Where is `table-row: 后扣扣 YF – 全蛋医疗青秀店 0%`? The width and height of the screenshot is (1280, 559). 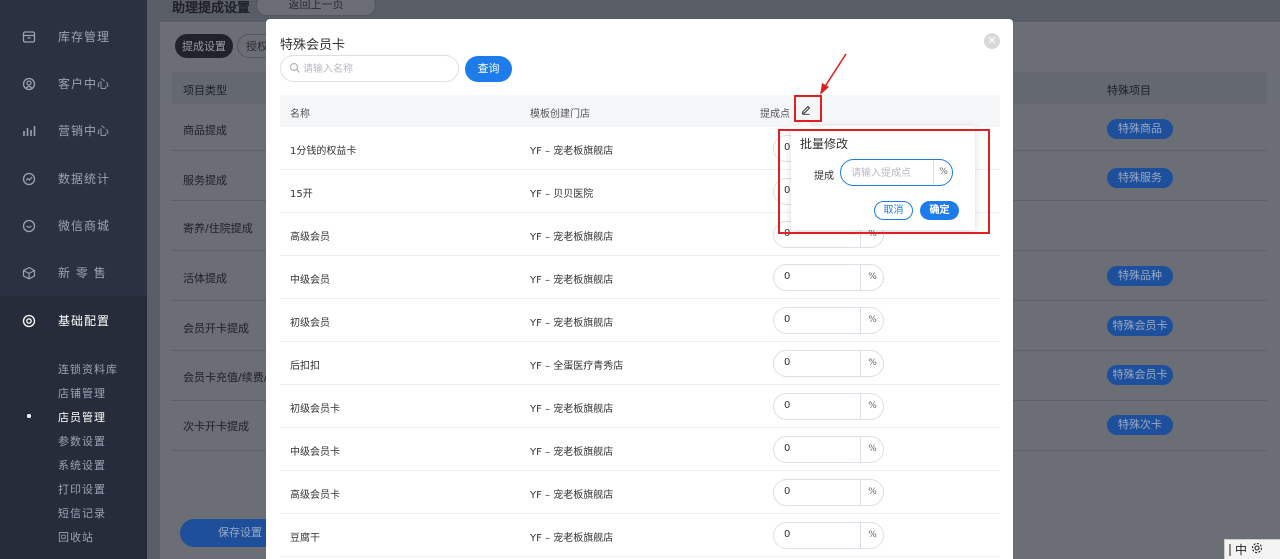 table-row: 后扣扣 YF – 全蛋医疗青秀店 0% is located at coordinates (640, 363).